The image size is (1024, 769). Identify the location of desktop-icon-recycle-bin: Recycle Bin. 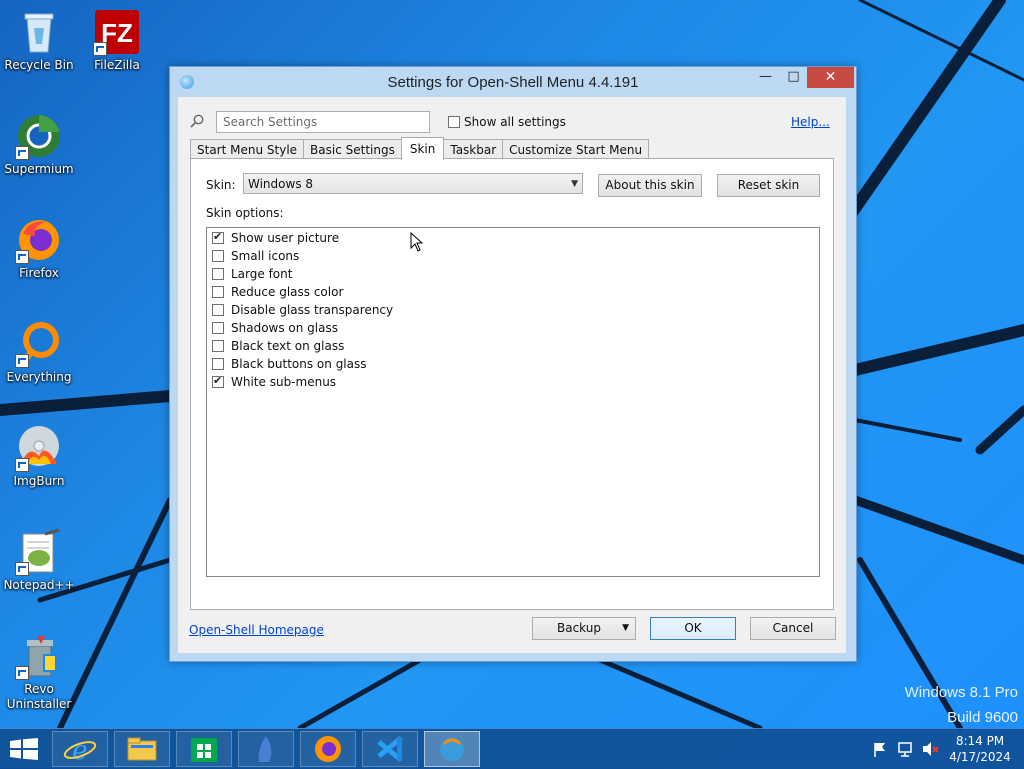
(39, 40).